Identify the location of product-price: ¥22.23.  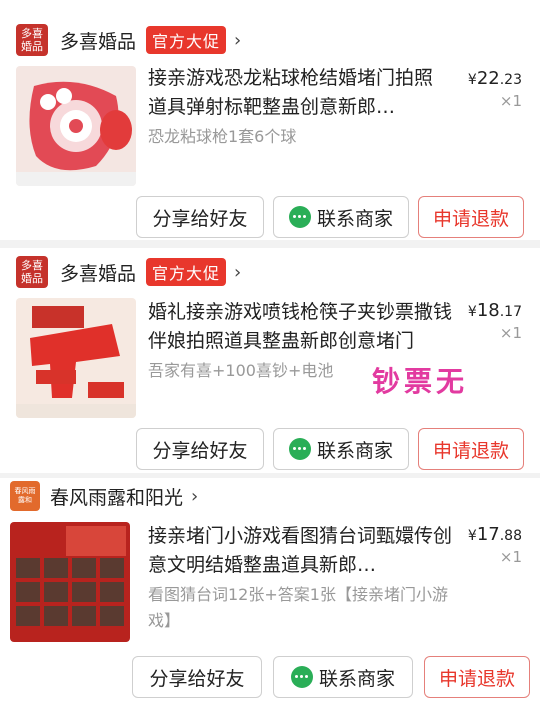
(494, 78).